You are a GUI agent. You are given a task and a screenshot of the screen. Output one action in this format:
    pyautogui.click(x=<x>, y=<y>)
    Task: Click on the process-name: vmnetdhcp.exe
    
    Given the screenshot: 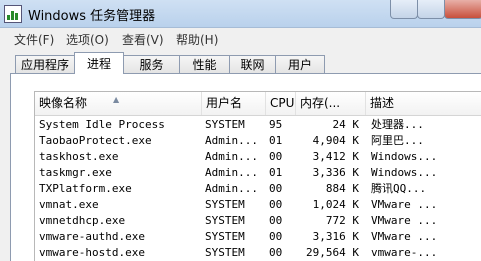 What is the action you would take?
    pyautogui.click(x=82, y=220)
    